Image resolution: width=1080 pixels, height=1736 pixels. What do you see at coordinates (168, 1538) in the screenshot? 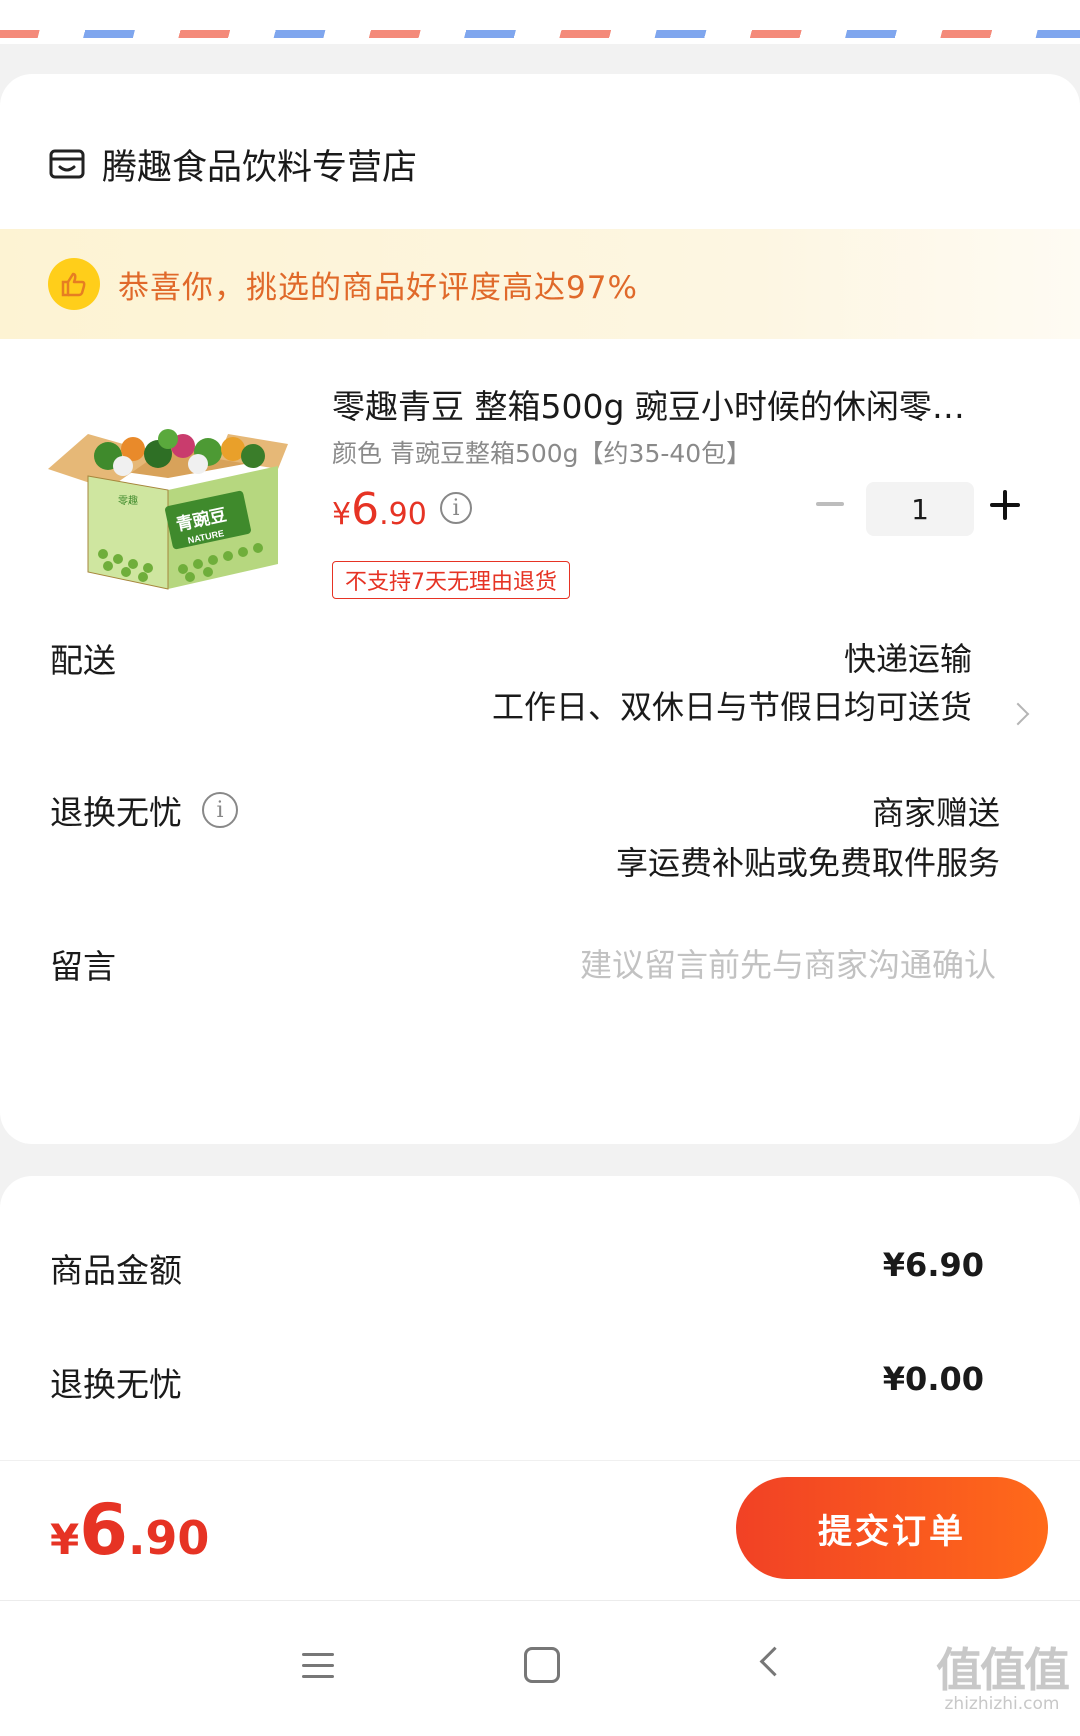
I see `total-decimal: .90` at bounding box center [168, 1538].